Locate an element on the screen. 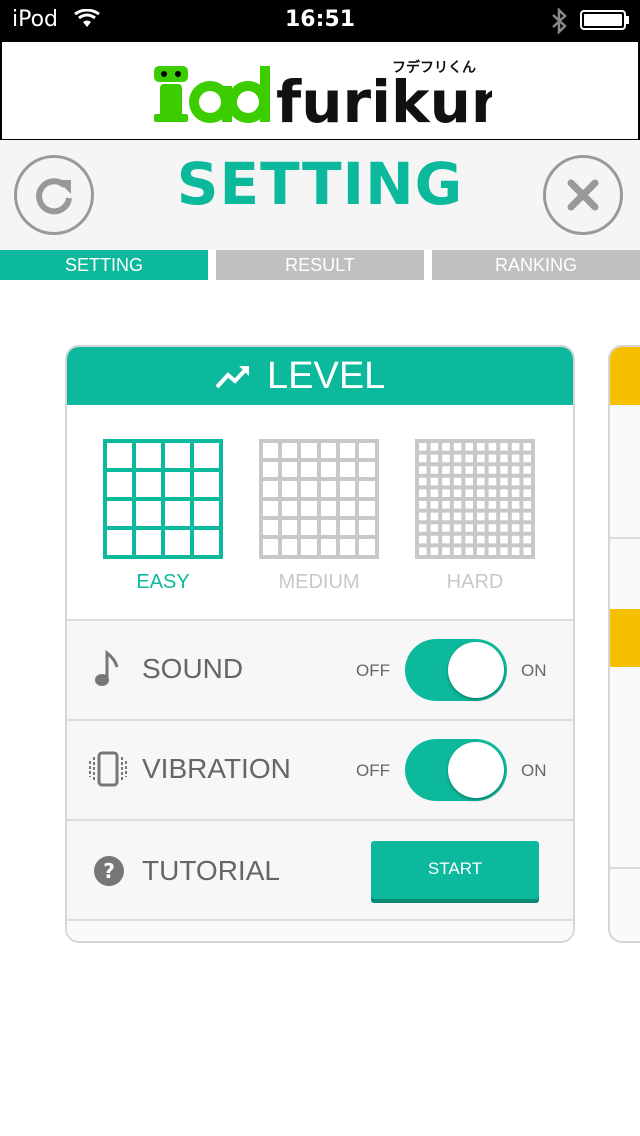  next-card-peek is located at coordinates (624, 644).